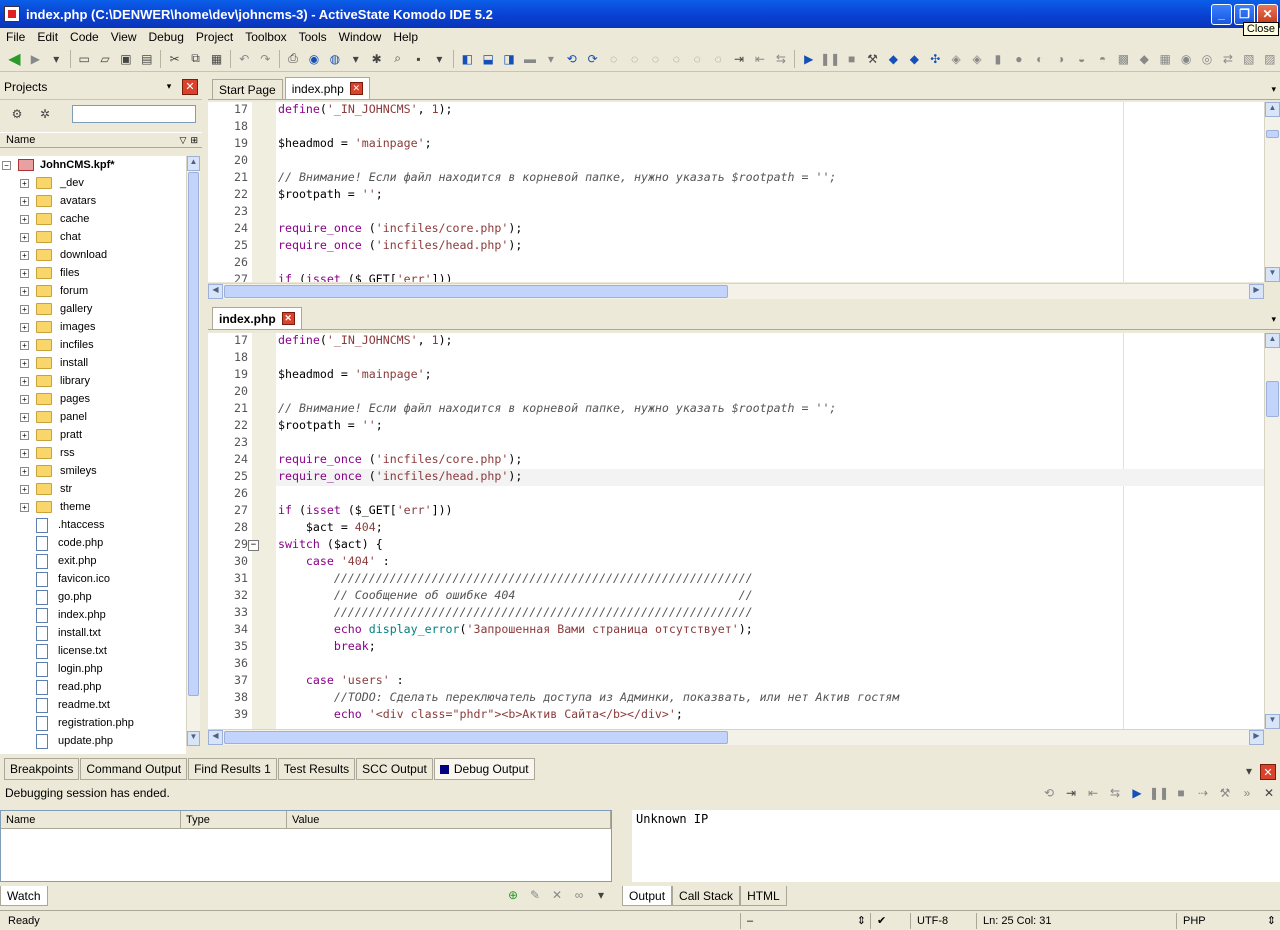 The image size is (1280, 930). Describe the element at coordinates (830, 59) in the screenshot. I see `pause-icon: ❚❚` at that location.